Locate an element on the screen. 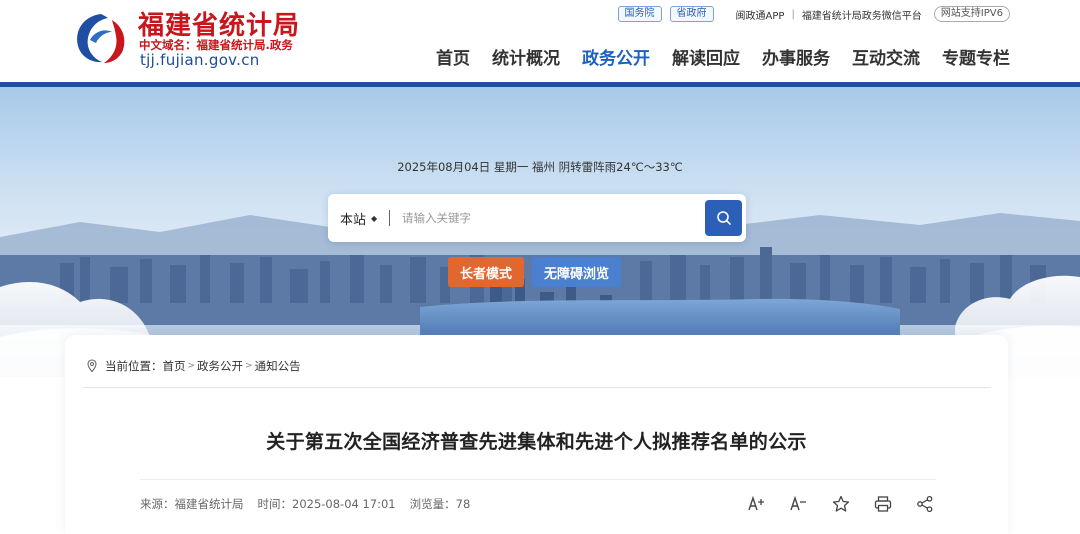 The width and height of the screenshot is (1080, 534). font-decrease-icon is located at coordinates (799, 504).